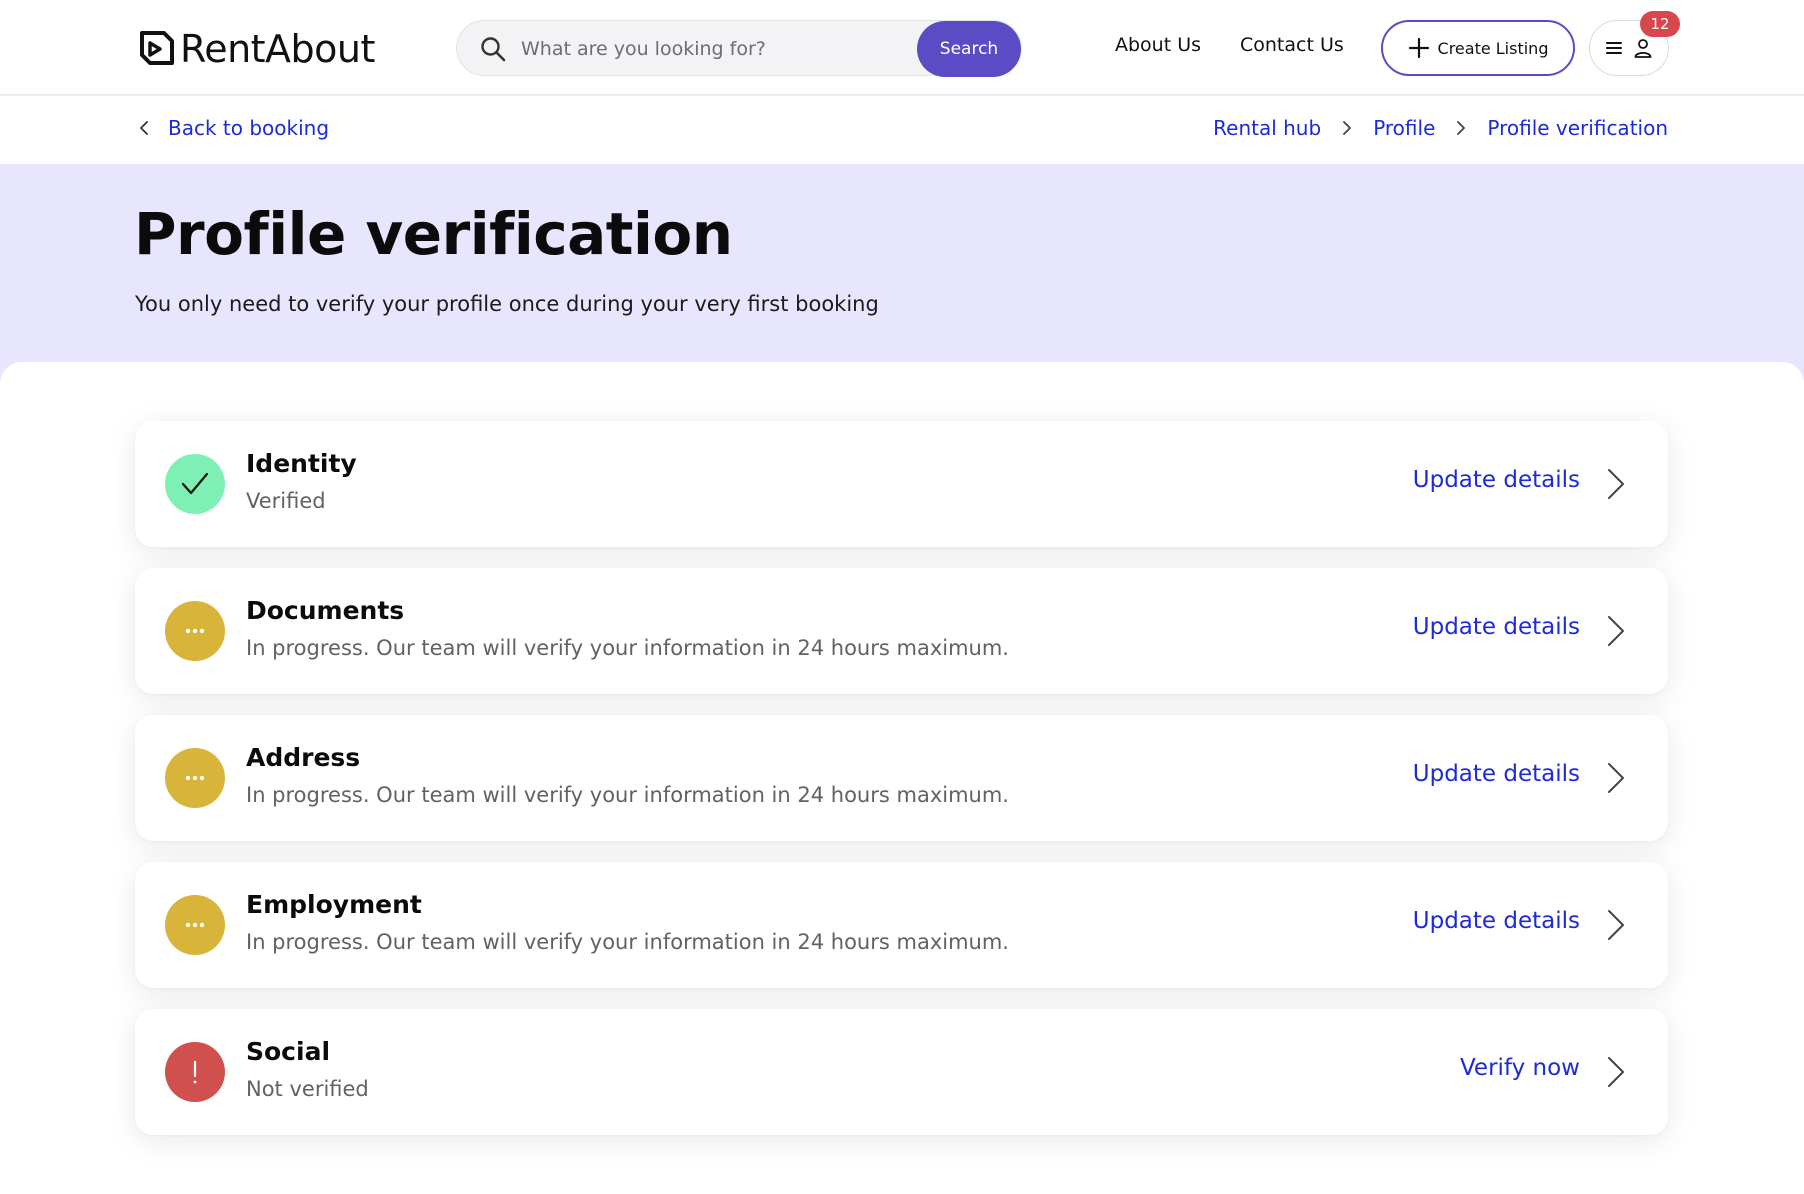 This screenshot has height=1194, width=1804. Describe the element at coordinates (301, 463) in the screenshot. I see `card-title: Identity` at that location.